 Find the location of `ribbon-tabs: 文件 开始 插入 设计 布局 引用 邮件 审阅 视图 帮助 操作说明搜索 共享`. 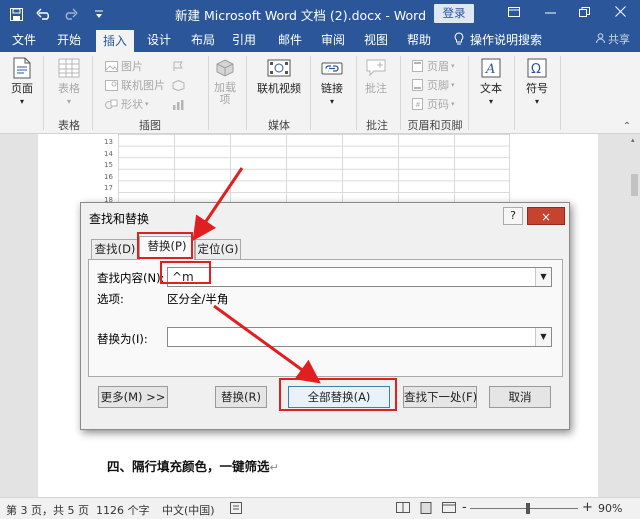

ribbon-tabs: 文件 开始 插入 设计 布局 引用 邮件 审阅 视图 帮助 操作说明搜索 共享 is located at coordinates (320, 40).